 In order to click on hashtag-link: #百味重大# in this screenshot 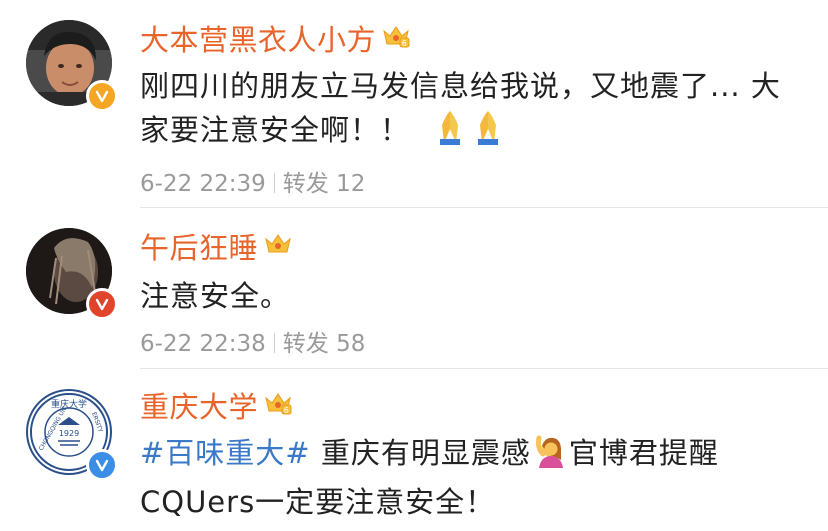, I will do `click(225, 453)`.